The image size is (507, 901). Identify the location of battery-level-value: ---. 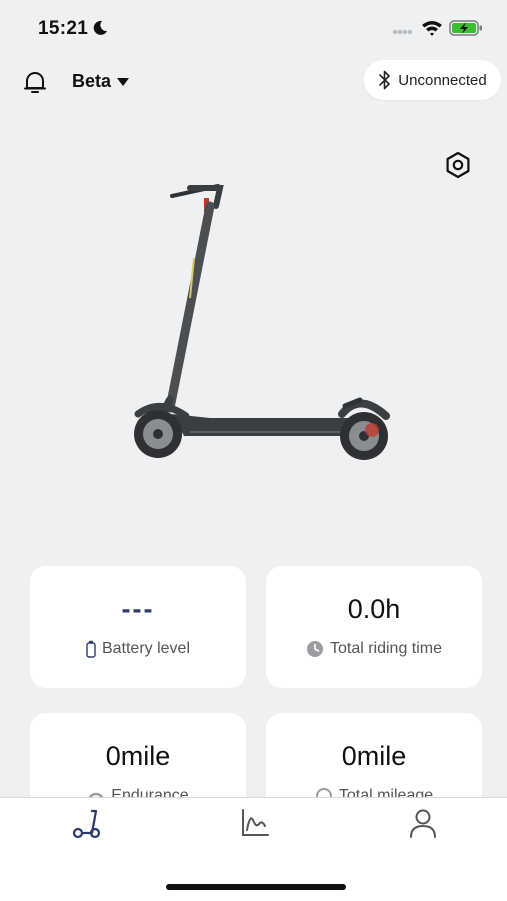
(138, 609).